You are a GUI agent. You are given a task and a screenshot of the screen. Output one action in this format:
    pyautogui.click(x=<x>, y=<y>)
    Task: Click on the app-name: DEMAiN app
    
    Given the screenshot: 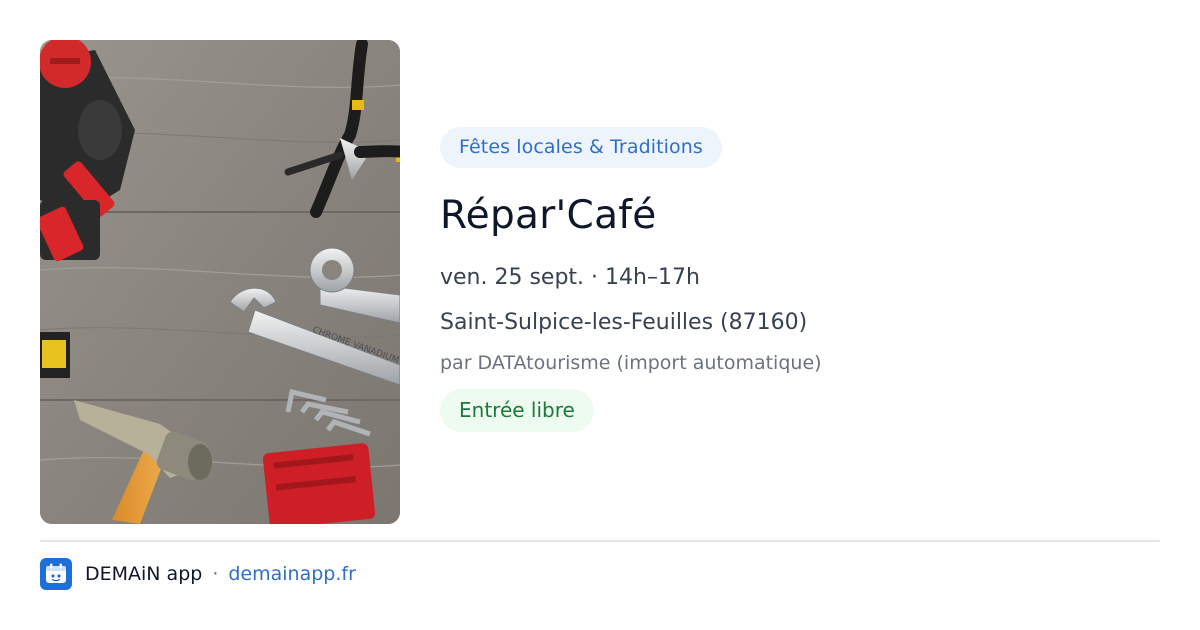 What is the action you would take?
    pyautogui.click(x=144, y=574)
    